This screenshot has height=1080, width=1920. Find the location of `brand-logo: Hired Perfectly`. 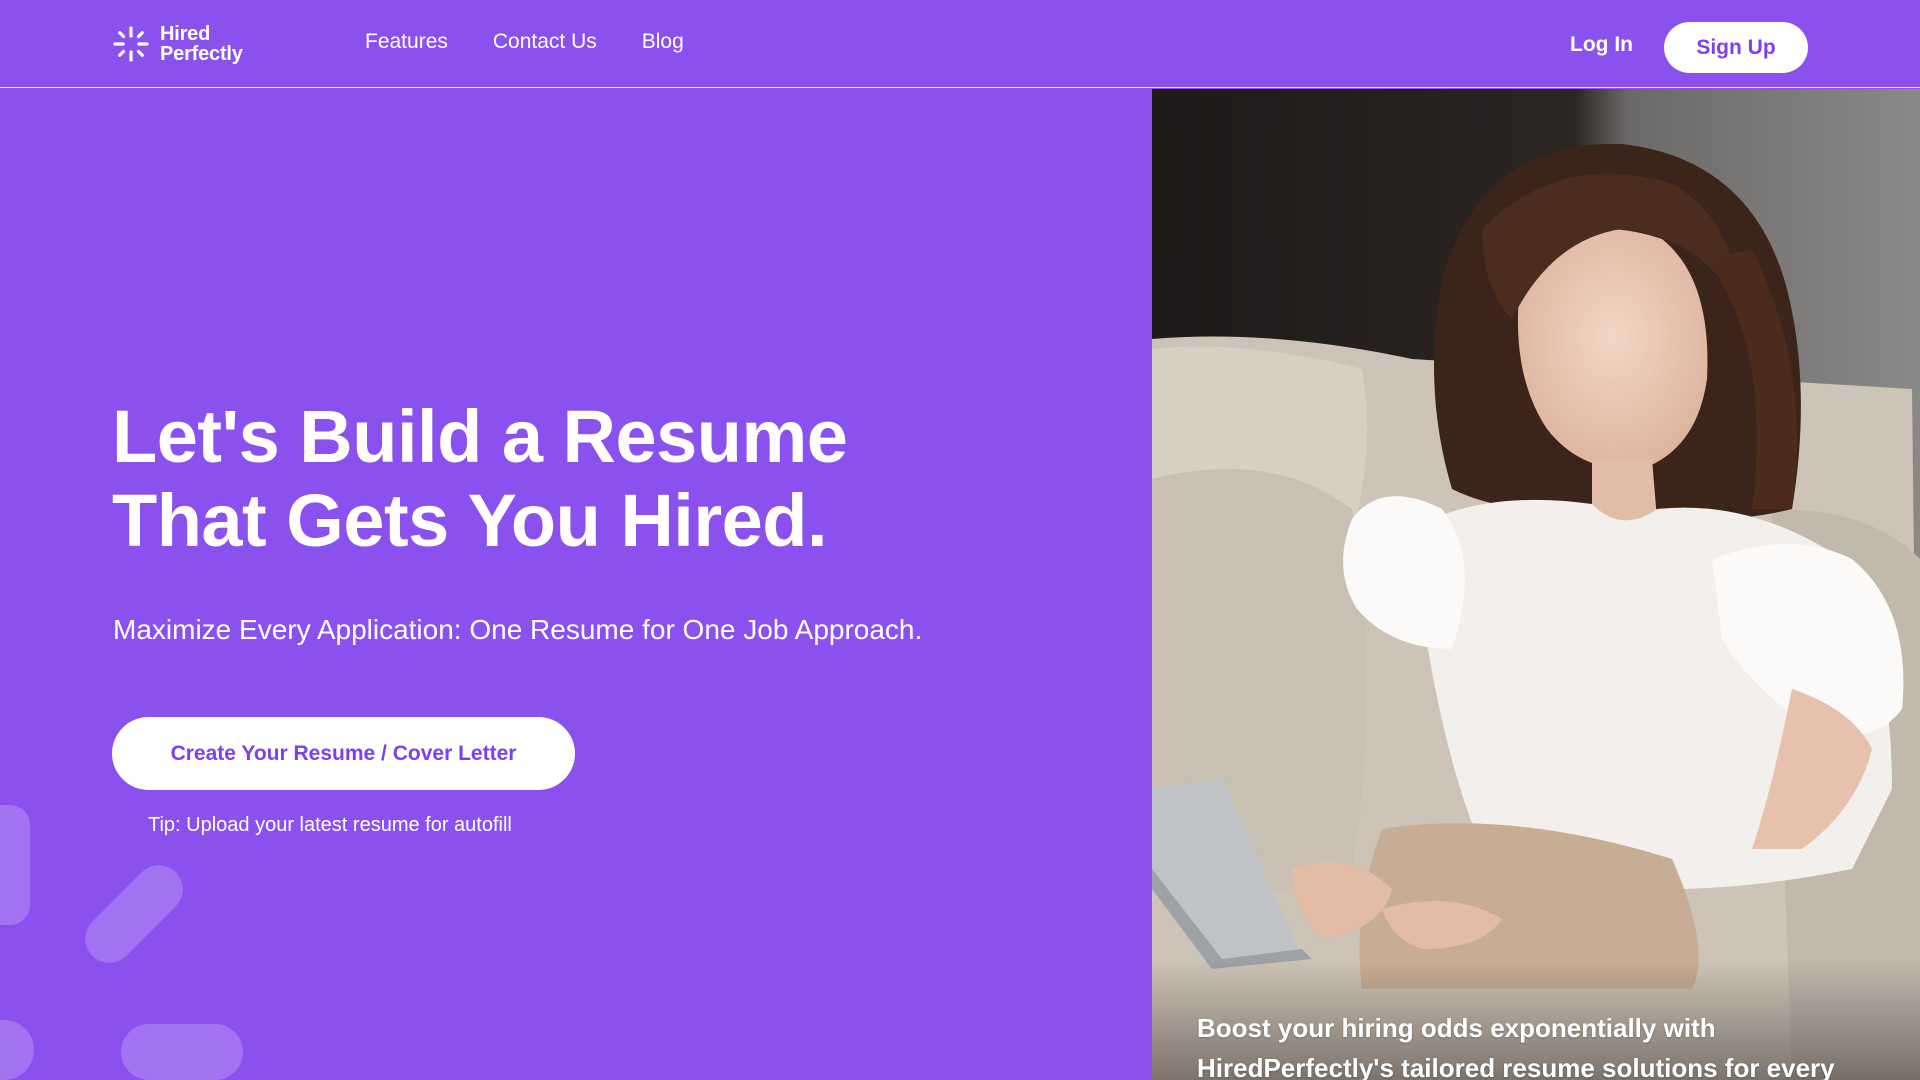

brand-logo: Hired Perfectly is located at coordinates (177, 44).